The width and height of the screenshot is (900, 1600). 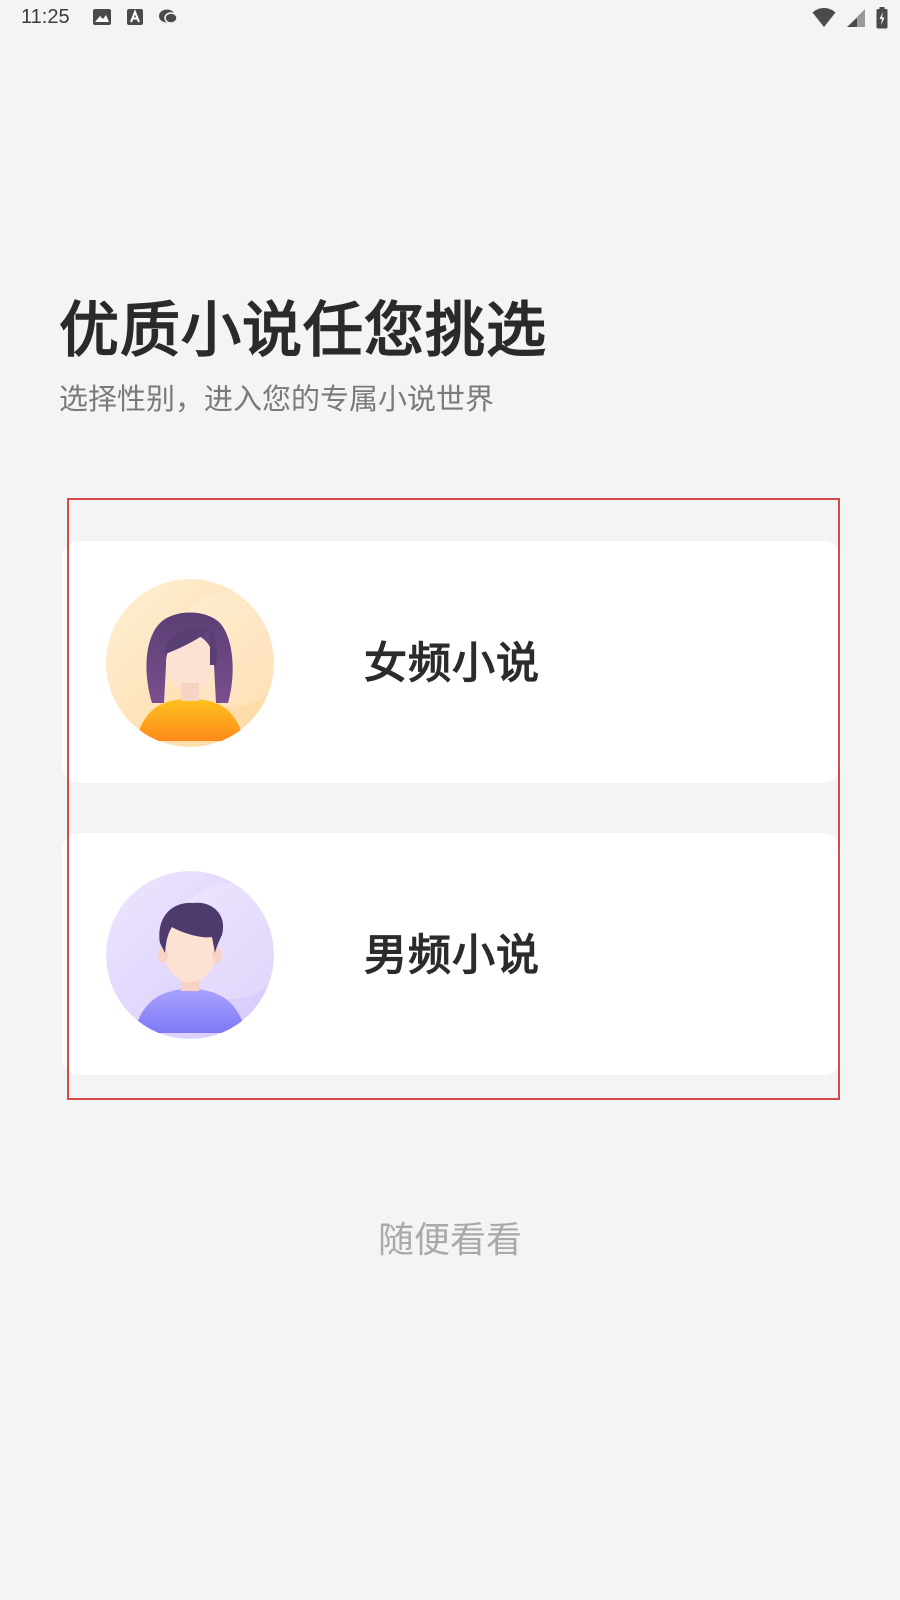 What do you see at coordinates (824, 17) in the screenshot?
I see `wifi-icon` at bounding box center [824, 17].